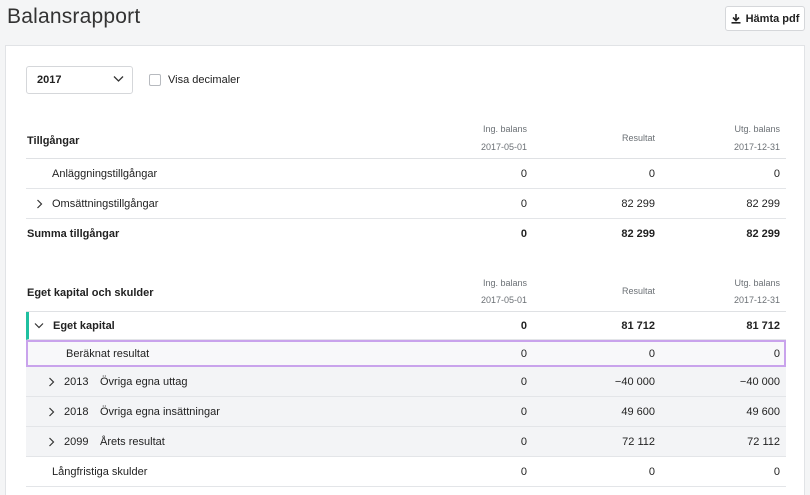 This screenshot has height=495, width=810. Describe the element at coordinates (132, 441) in the screenshot. I see `account-label: Årets resultat` at that location.